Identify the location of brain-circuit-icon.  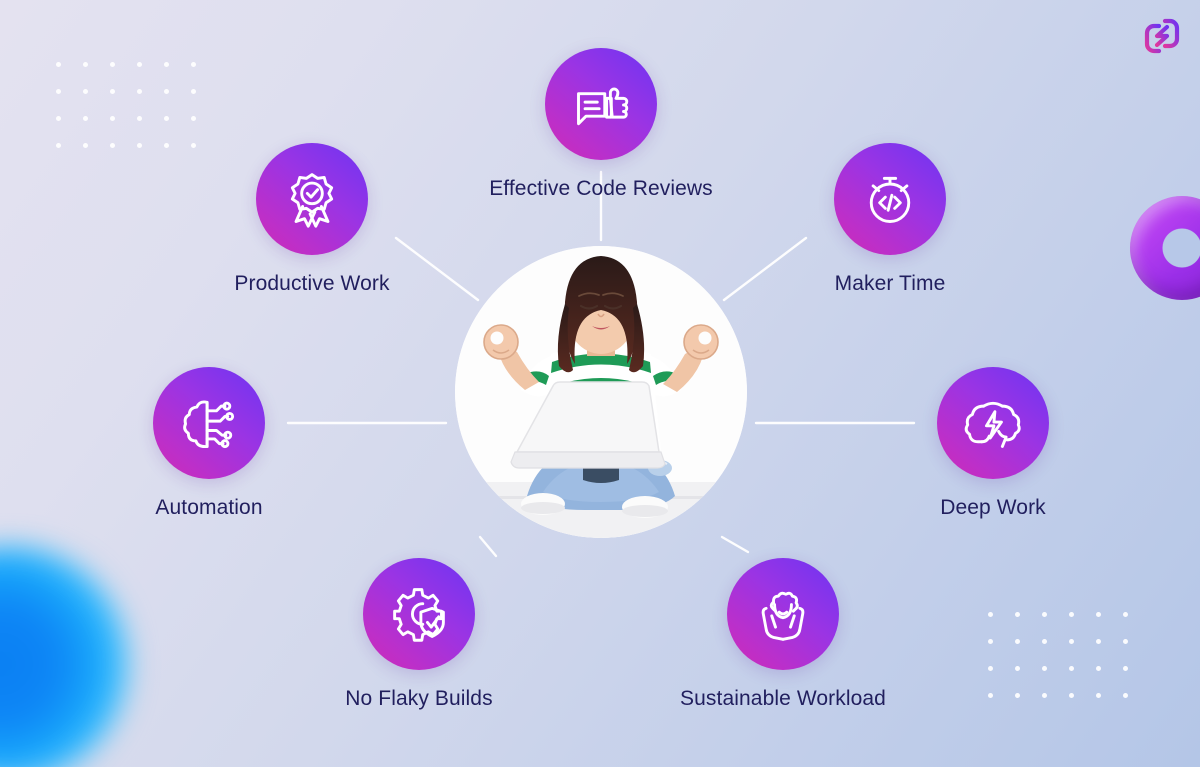
(209, 424).